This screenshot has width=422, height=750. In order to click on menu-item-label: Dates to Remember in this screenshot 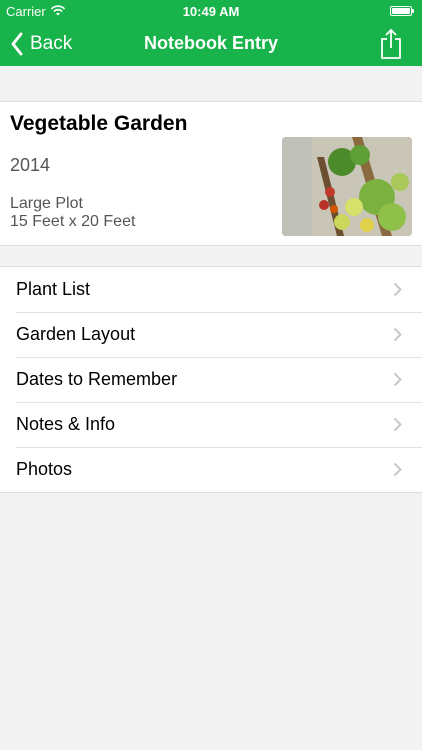, I will do `click(97, 379)`.